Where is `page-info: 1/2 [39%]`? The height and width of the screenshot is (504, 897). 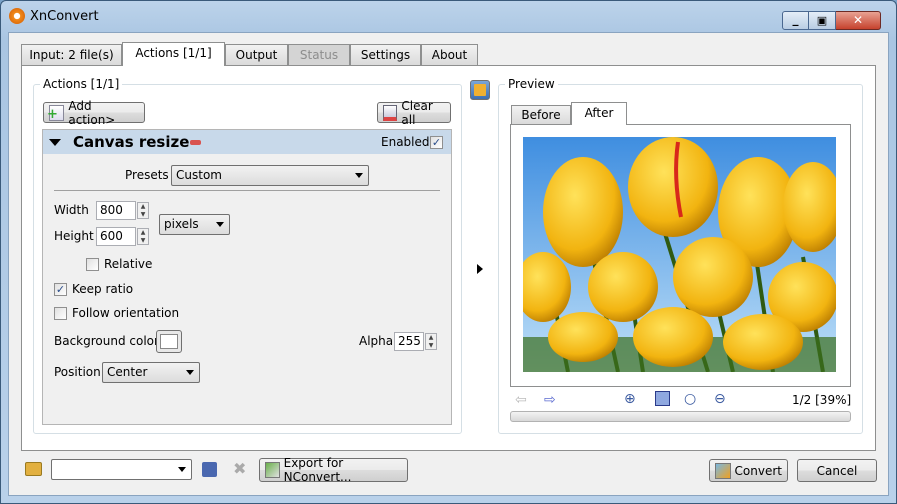 page-info: 1/2 [39%] is located at coordinates (822, 400).